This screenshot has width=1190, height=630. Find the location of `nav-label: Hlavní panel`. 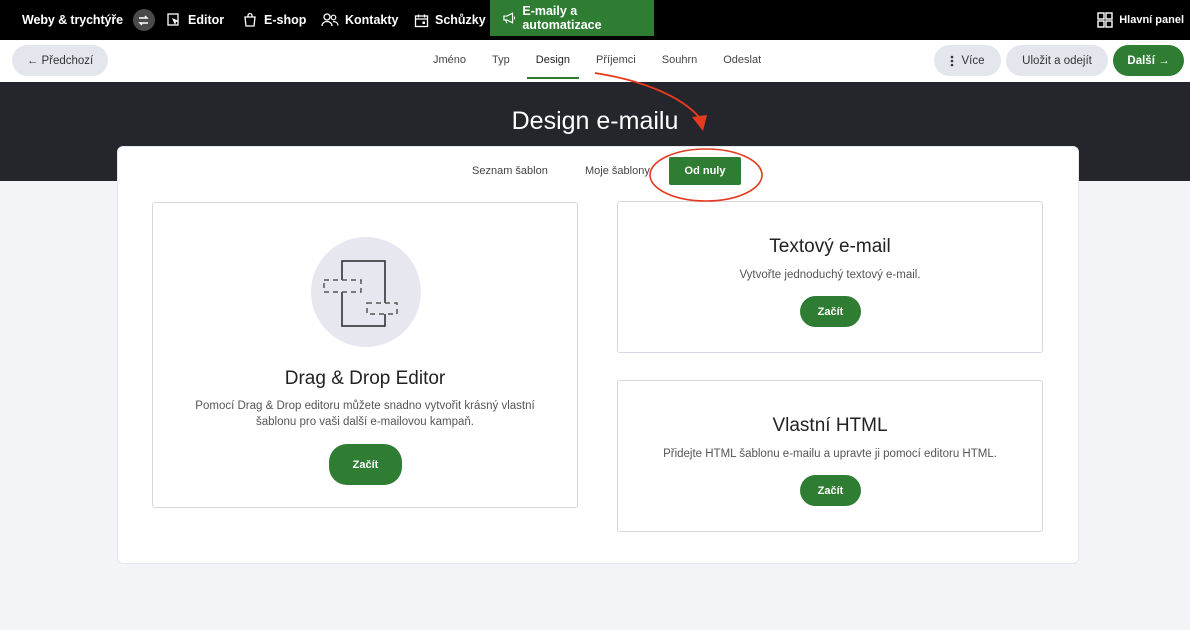

nav-label: Hlavní panel is located at coordinates (1151, 20).